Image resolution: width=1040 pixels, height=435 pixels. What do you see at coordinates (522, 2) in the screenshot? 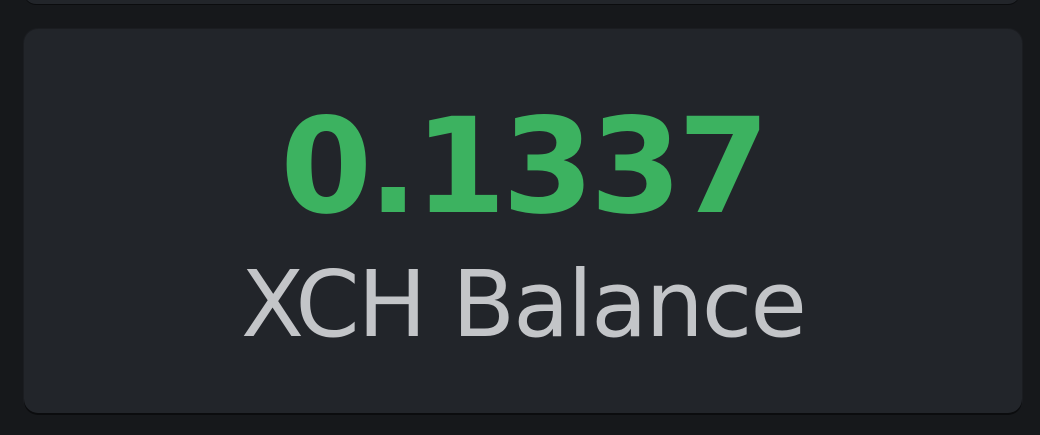
I see `previous-card-edge` at bounding box center [522, 2].